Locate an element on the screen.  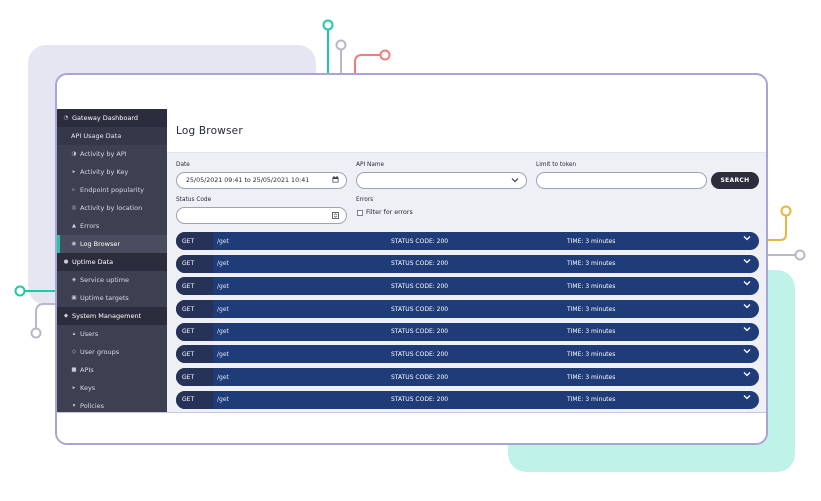
sidebar-item-label: Uptime targets is located at coordinates (104, 298).